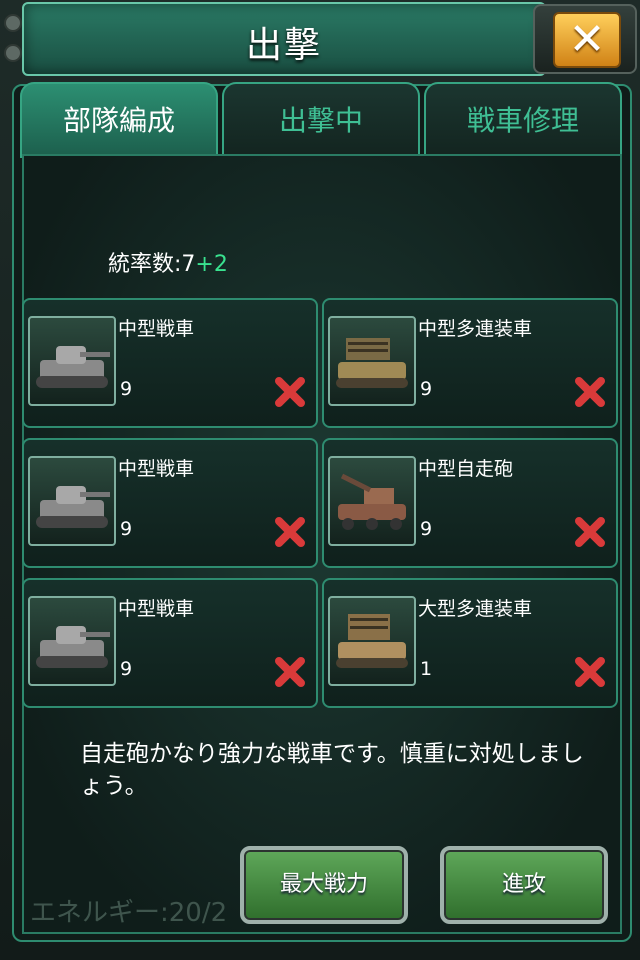 The width and height of the screenshot is (640, 960). I want to click on close-icon: ✕, so click(587, 40).